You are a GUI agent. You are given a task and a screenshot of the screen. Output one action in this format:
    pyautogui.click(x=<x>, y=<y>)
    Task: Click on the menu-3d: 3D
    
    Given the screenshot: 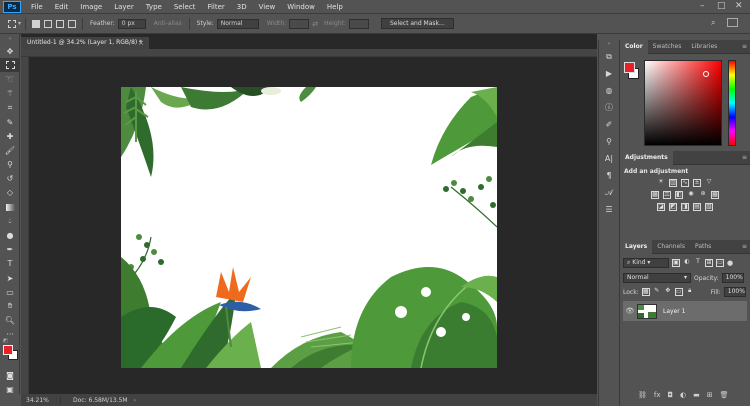 What is the action you would take?
    pyautogui.click(x=242, y=7)
    